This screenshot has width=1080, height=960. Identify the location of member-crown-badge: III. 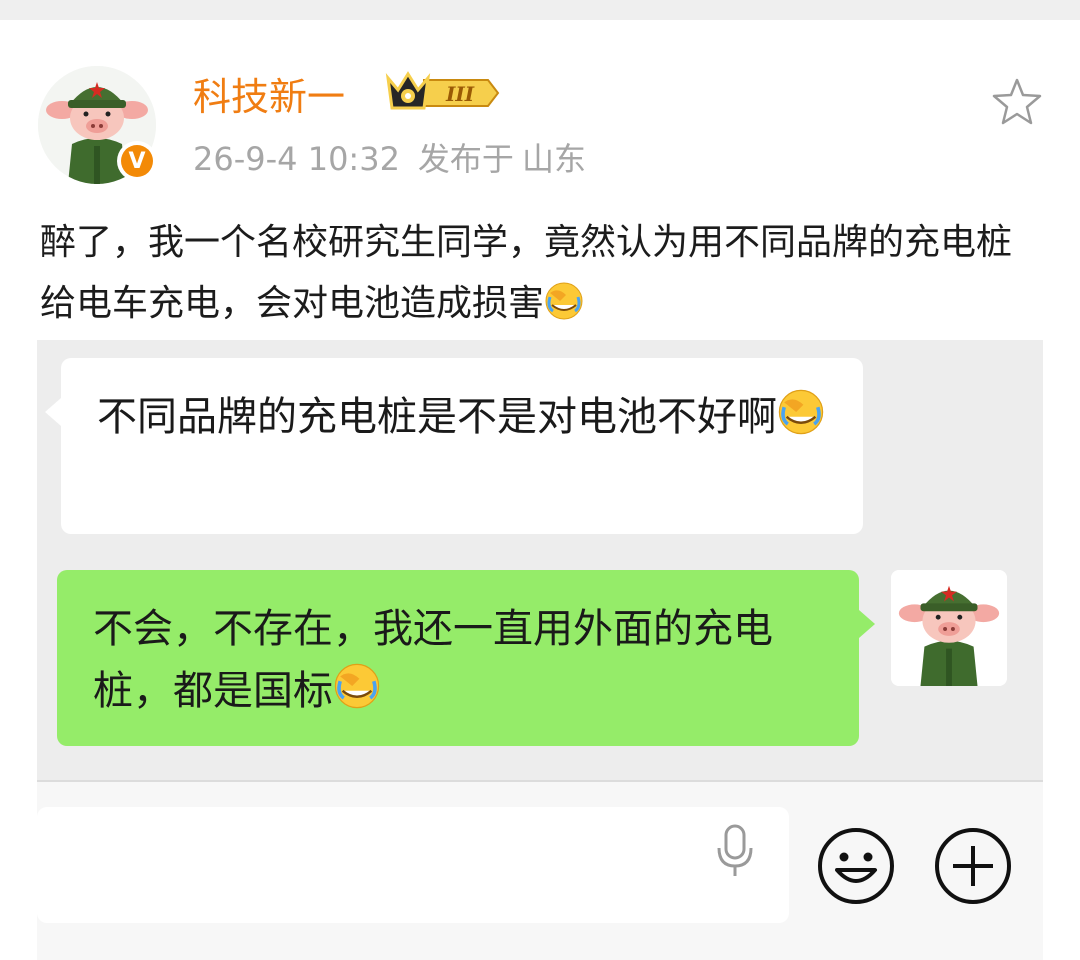
(443, 95).